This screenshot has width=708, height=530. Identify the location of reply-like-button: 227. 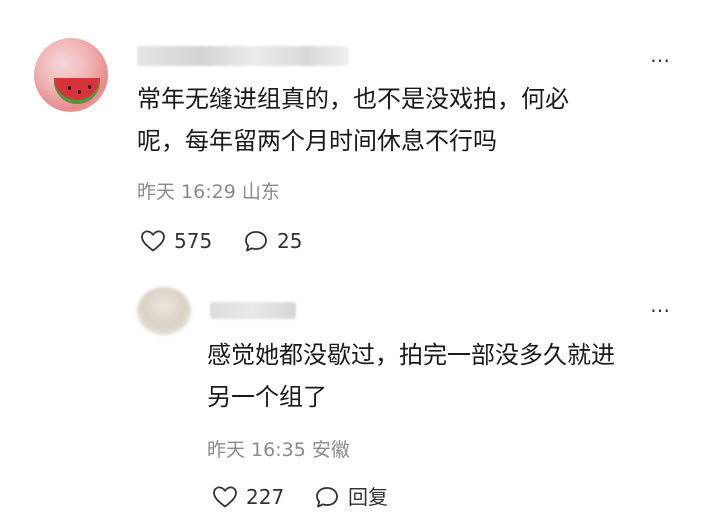
(248, 497).